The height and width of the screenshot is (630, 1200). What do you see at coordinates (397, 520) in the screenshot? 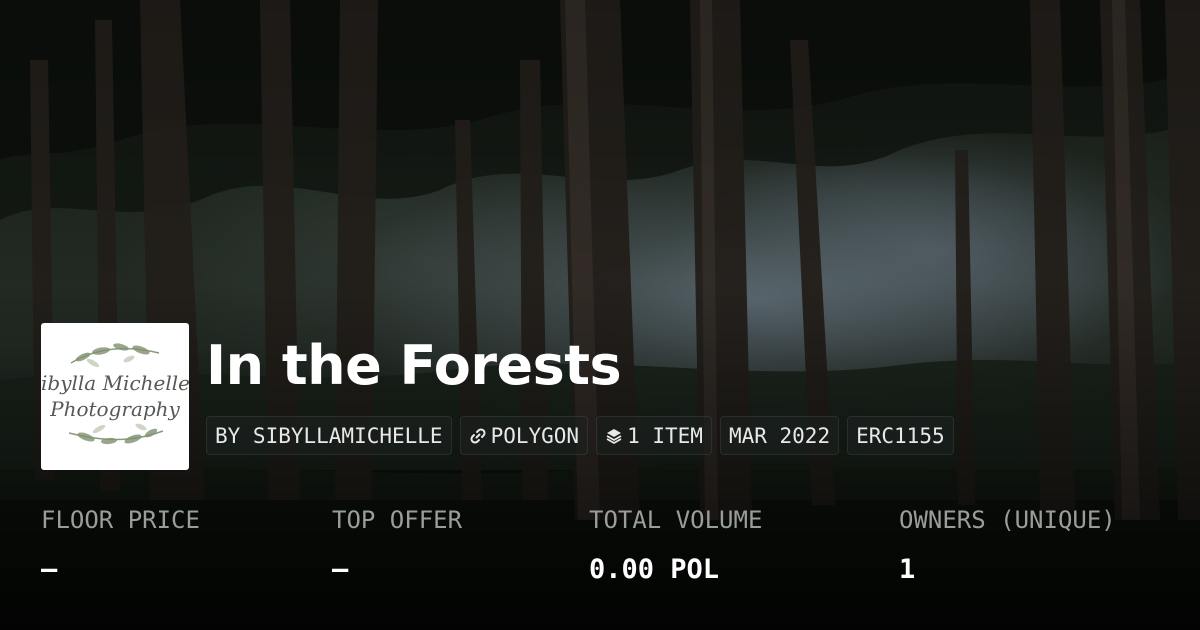
I see `stat-label-top-offer: TOP OFFER` at bounding box center [397, 520].